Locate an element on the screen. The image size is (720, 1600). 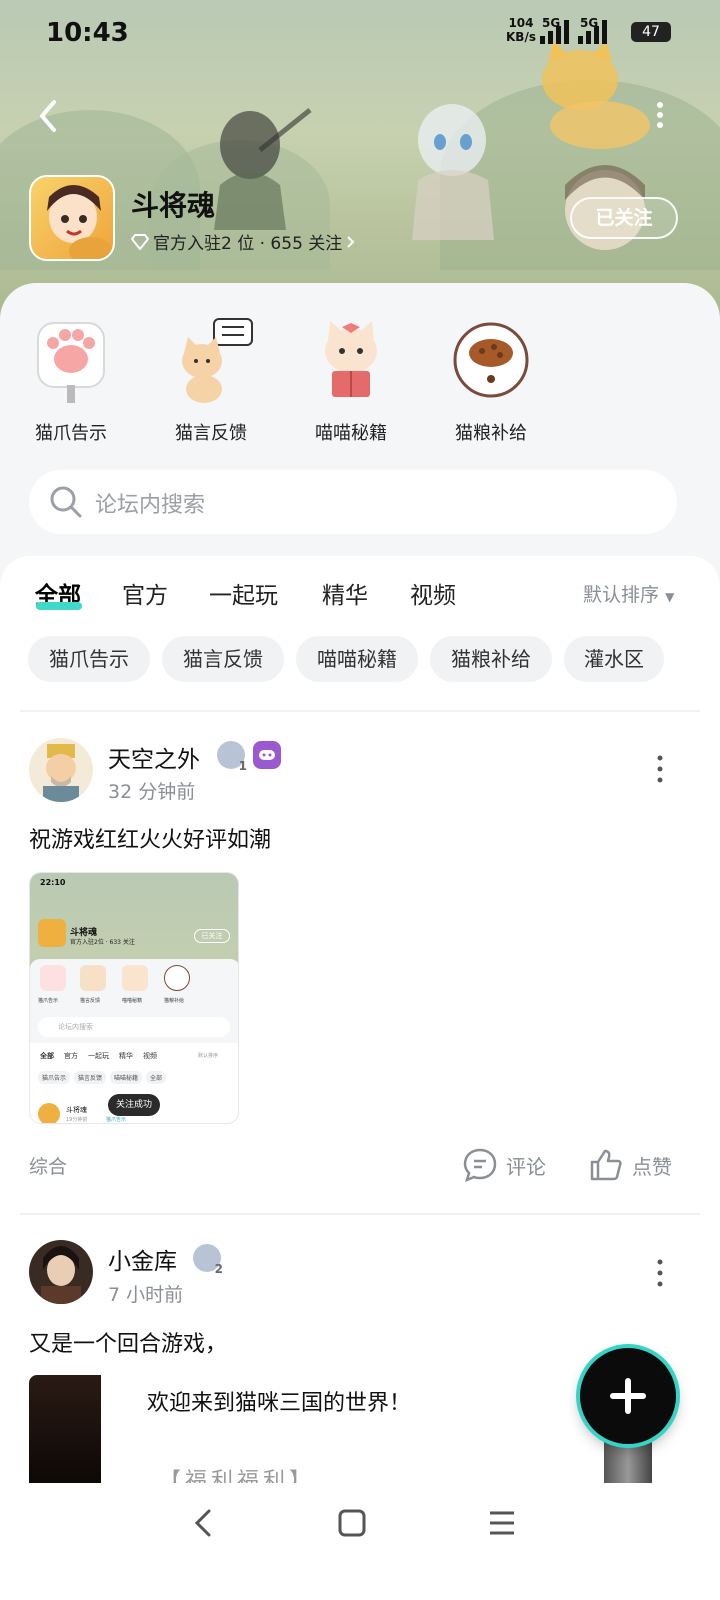
thumb-quick-labels: 猫爪告示 猫言反馈 喵喵秘籍 猫粮补给 is located at coordinates (138, 1000).